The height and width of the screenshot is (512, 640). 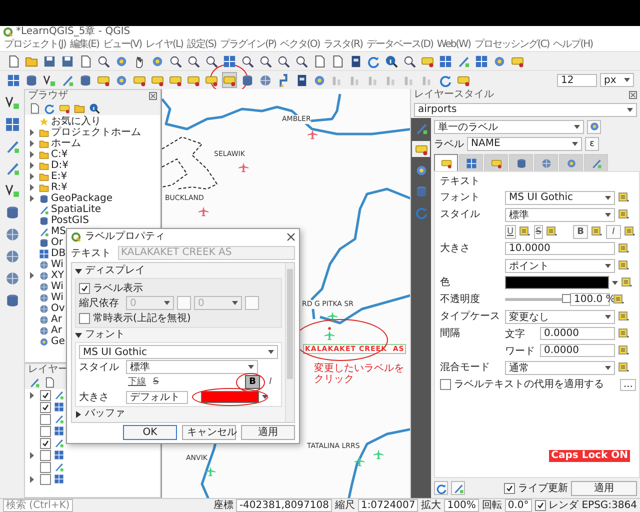 I want to click on menu-item: レイヤ(L), so click(x=164, y=44).